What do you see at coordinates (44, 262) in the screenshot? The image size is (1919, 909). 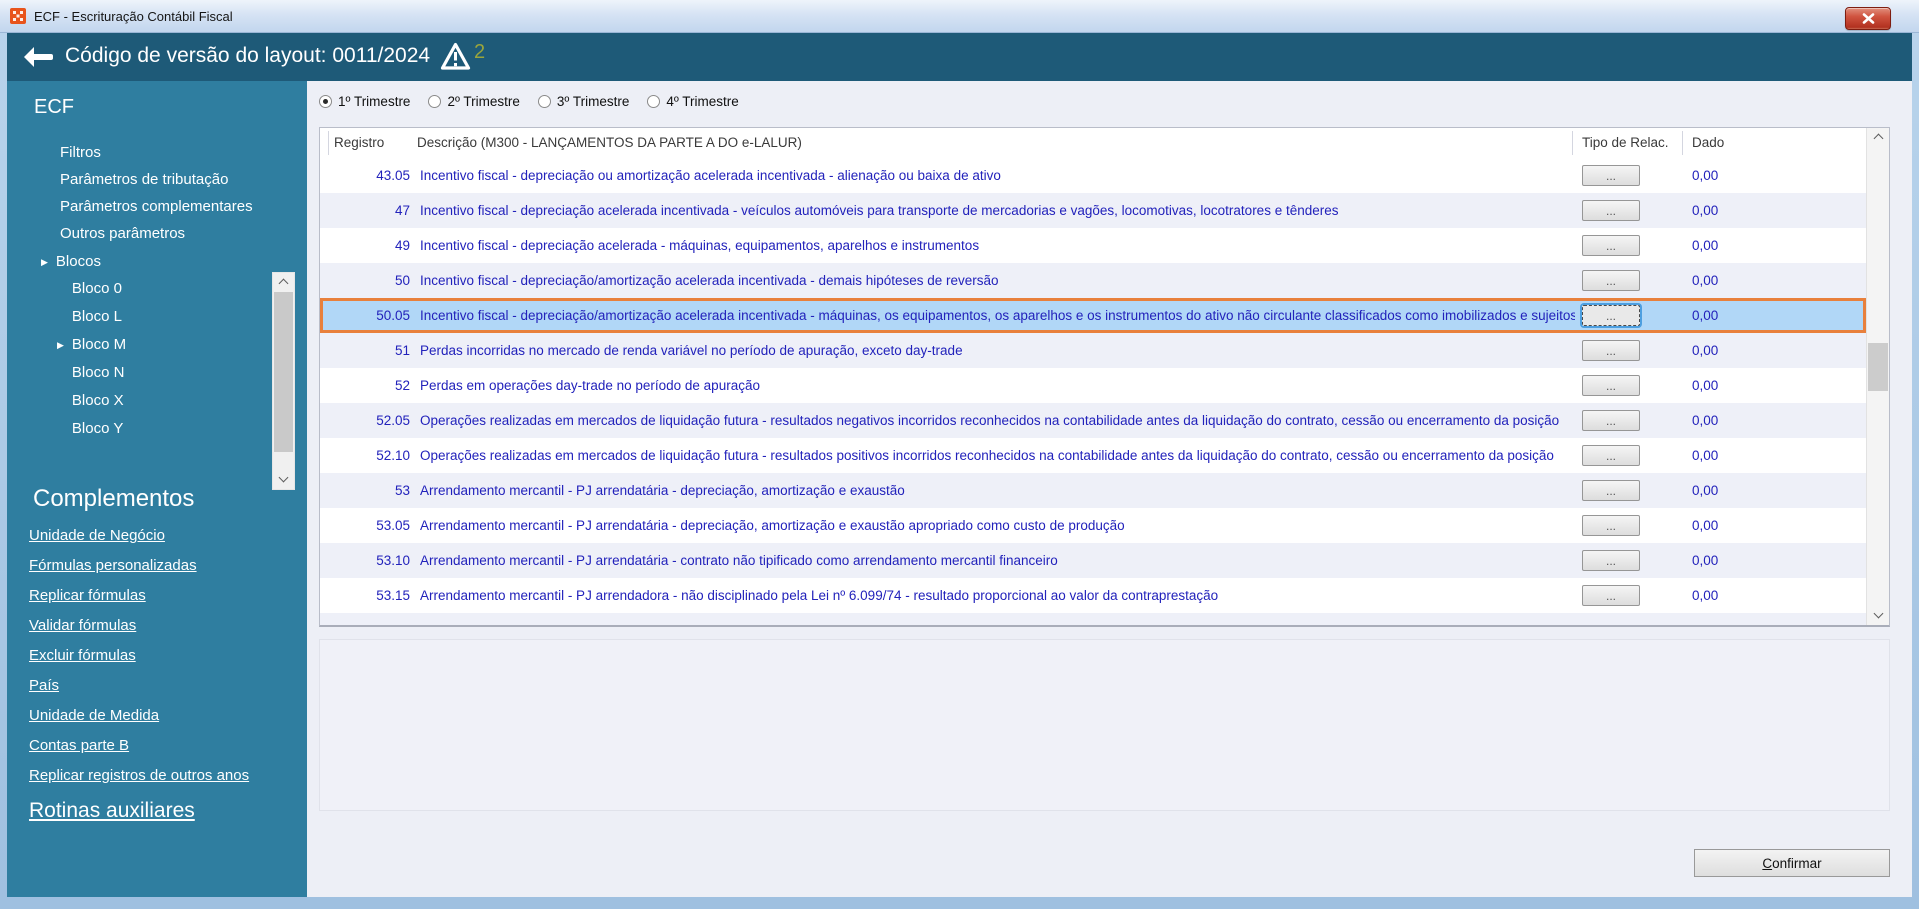 I see `expand-arrow-icon: ▶` at bounding box center [44, 262].